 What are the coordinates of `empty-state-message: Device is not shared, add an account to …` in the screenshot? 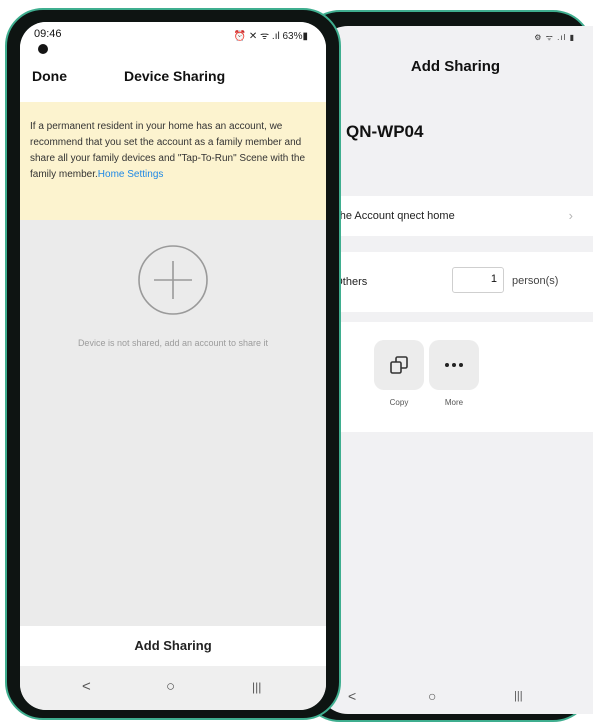 It's located at (173, 343).